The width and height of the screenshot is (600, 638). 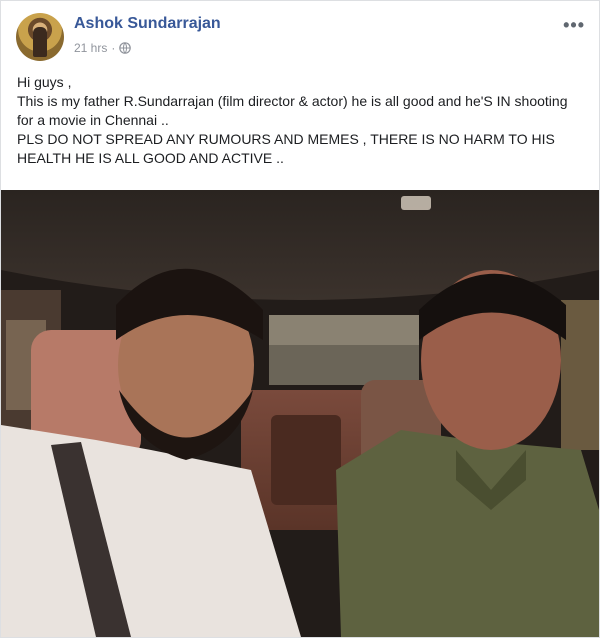 What do you see at coordinates (90, 48) in the screenshot?
I see `post-time: 21 hrs` at bounding box center [90, 48].